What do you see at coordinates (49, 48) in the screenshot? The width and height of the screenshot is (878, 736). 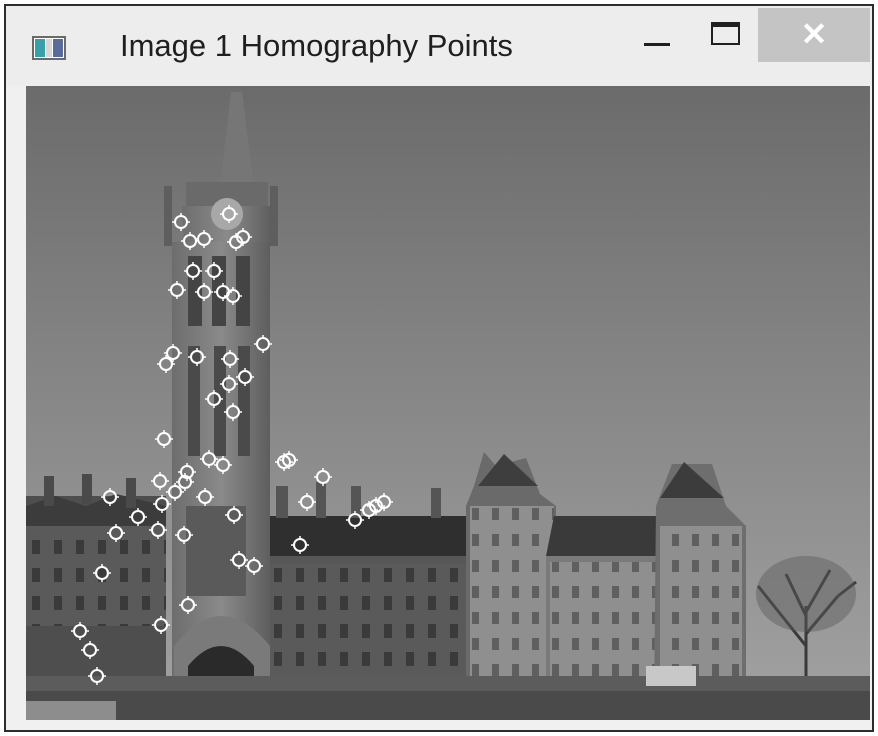 I see `app-window-icon` at bounding box center [49, 48].